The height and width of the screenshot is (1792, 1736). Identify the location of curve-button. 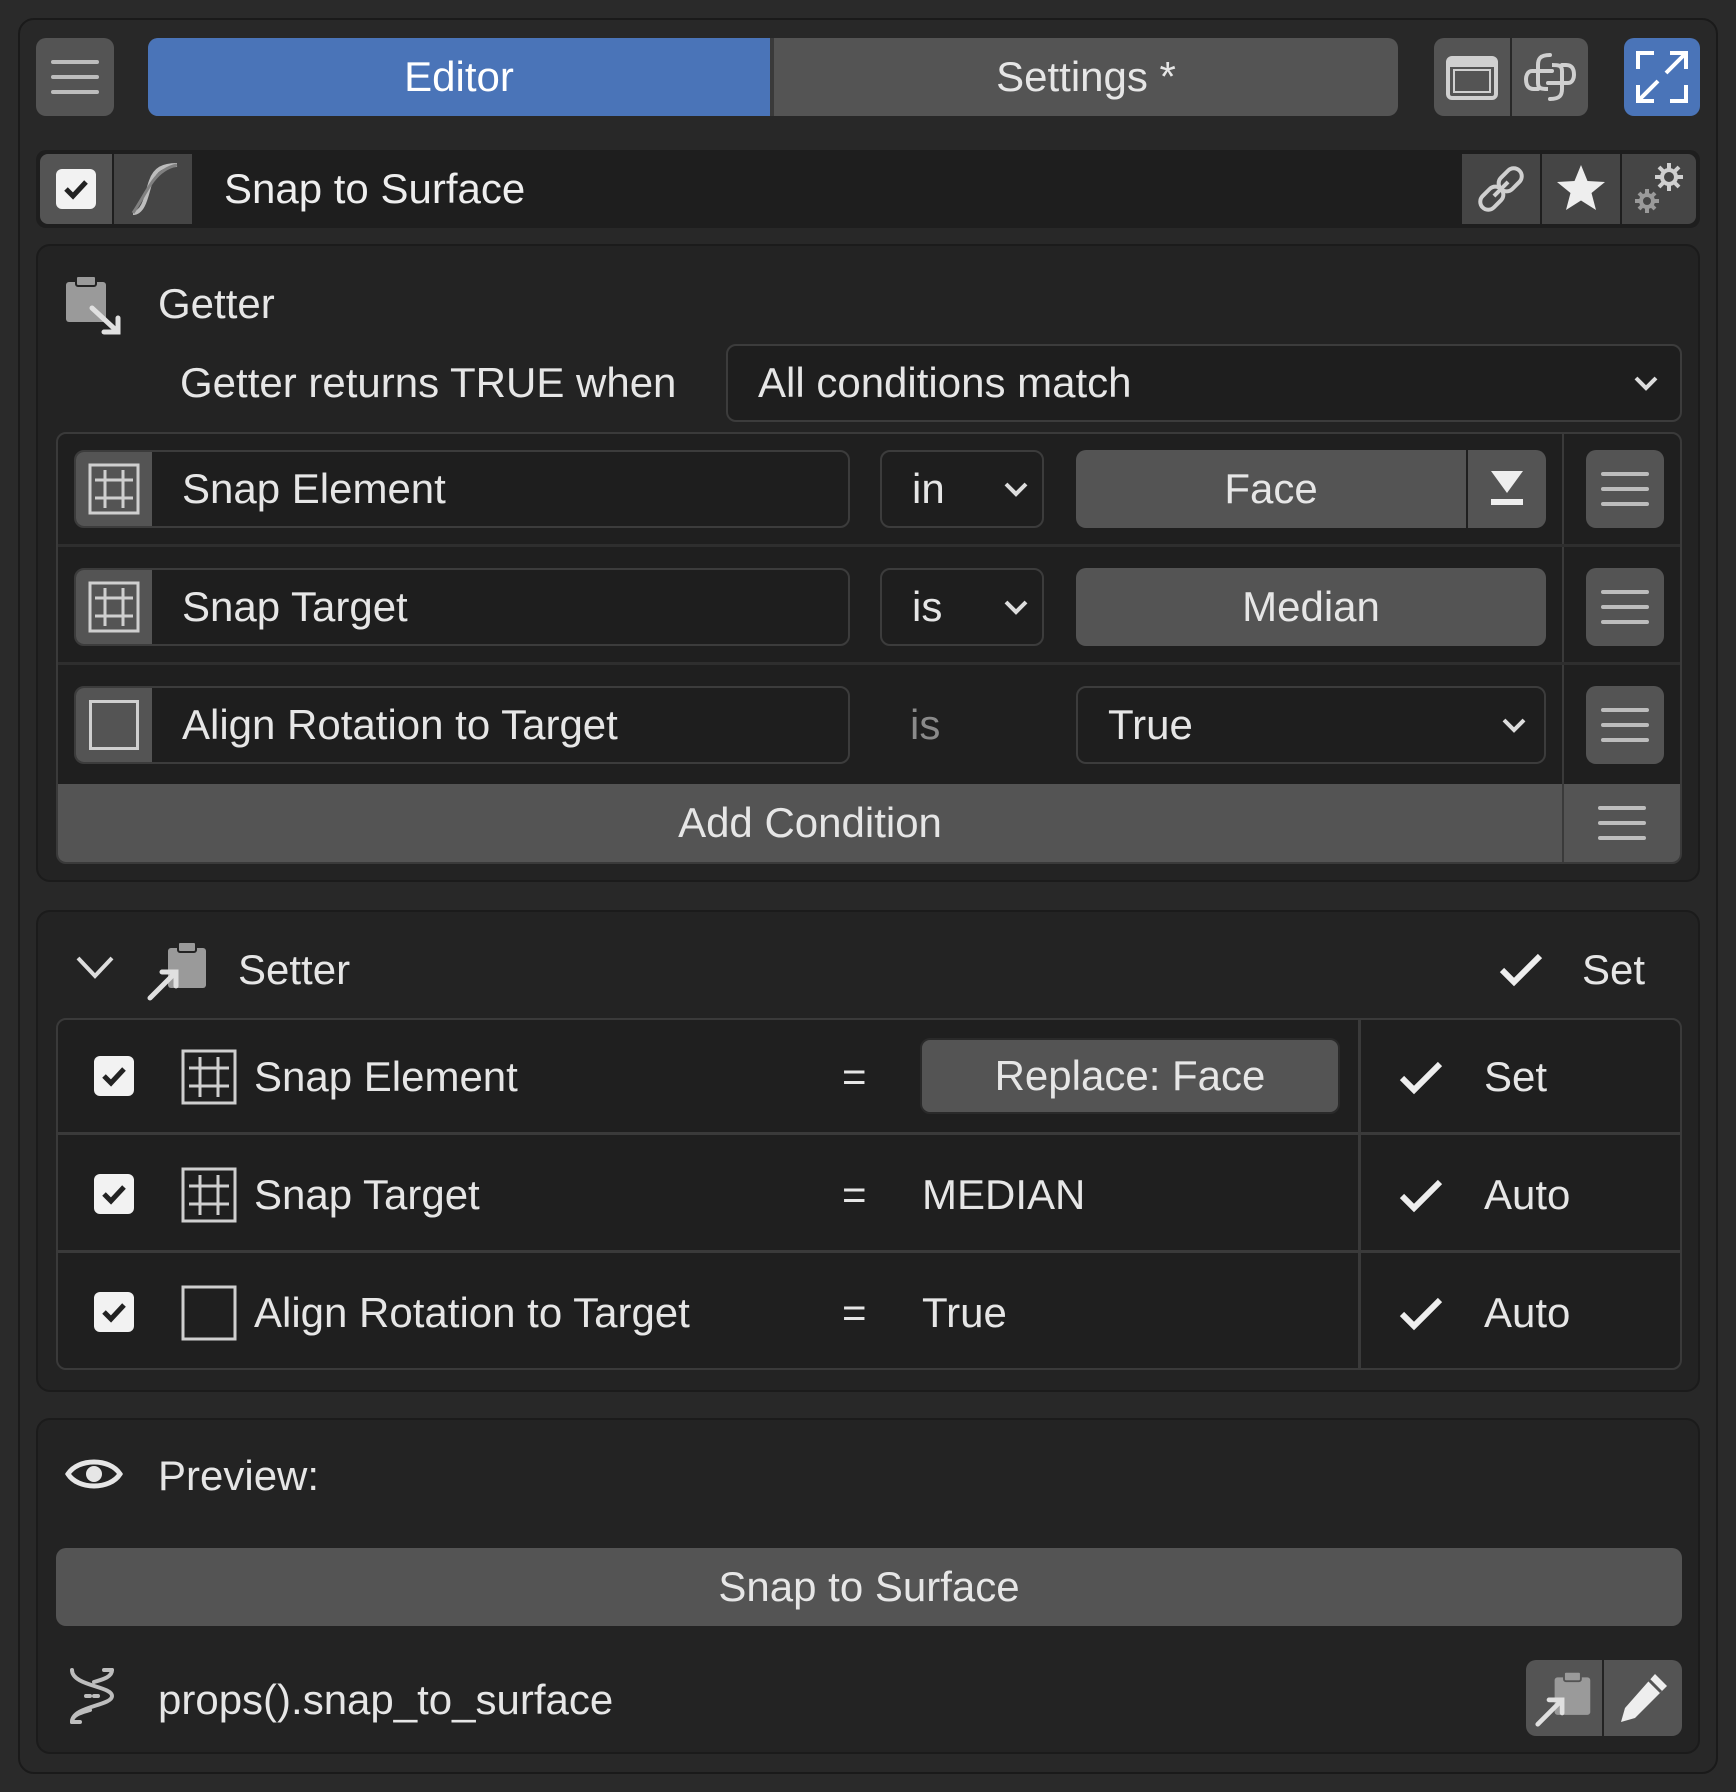
(153, 189).